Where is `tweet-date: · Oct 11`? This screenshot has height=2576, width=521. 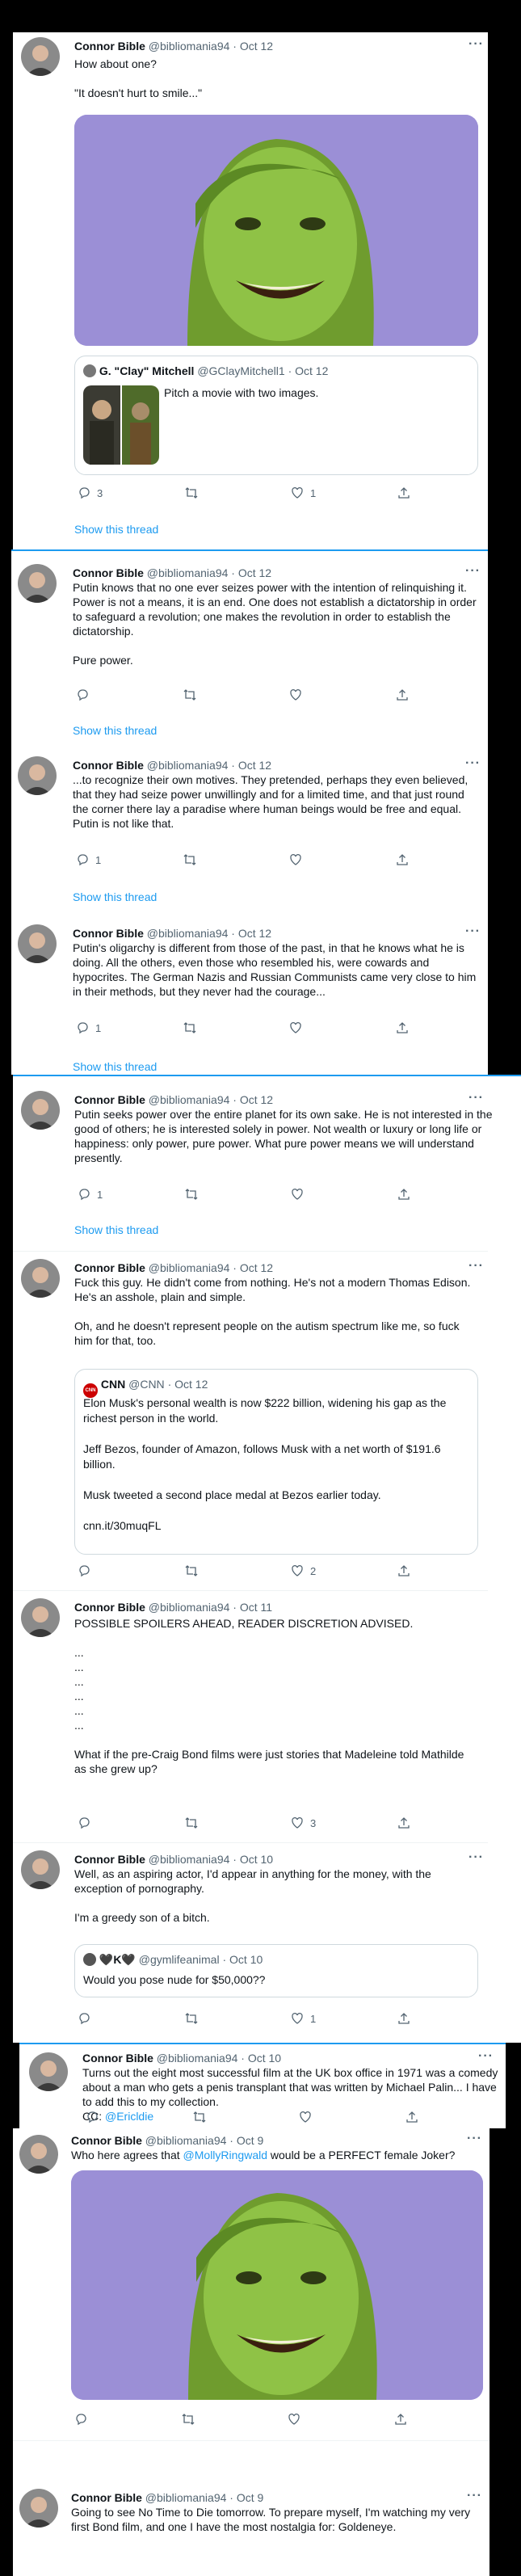 tweet-date: · Oct 11 is located at coordinates (252, 1607).